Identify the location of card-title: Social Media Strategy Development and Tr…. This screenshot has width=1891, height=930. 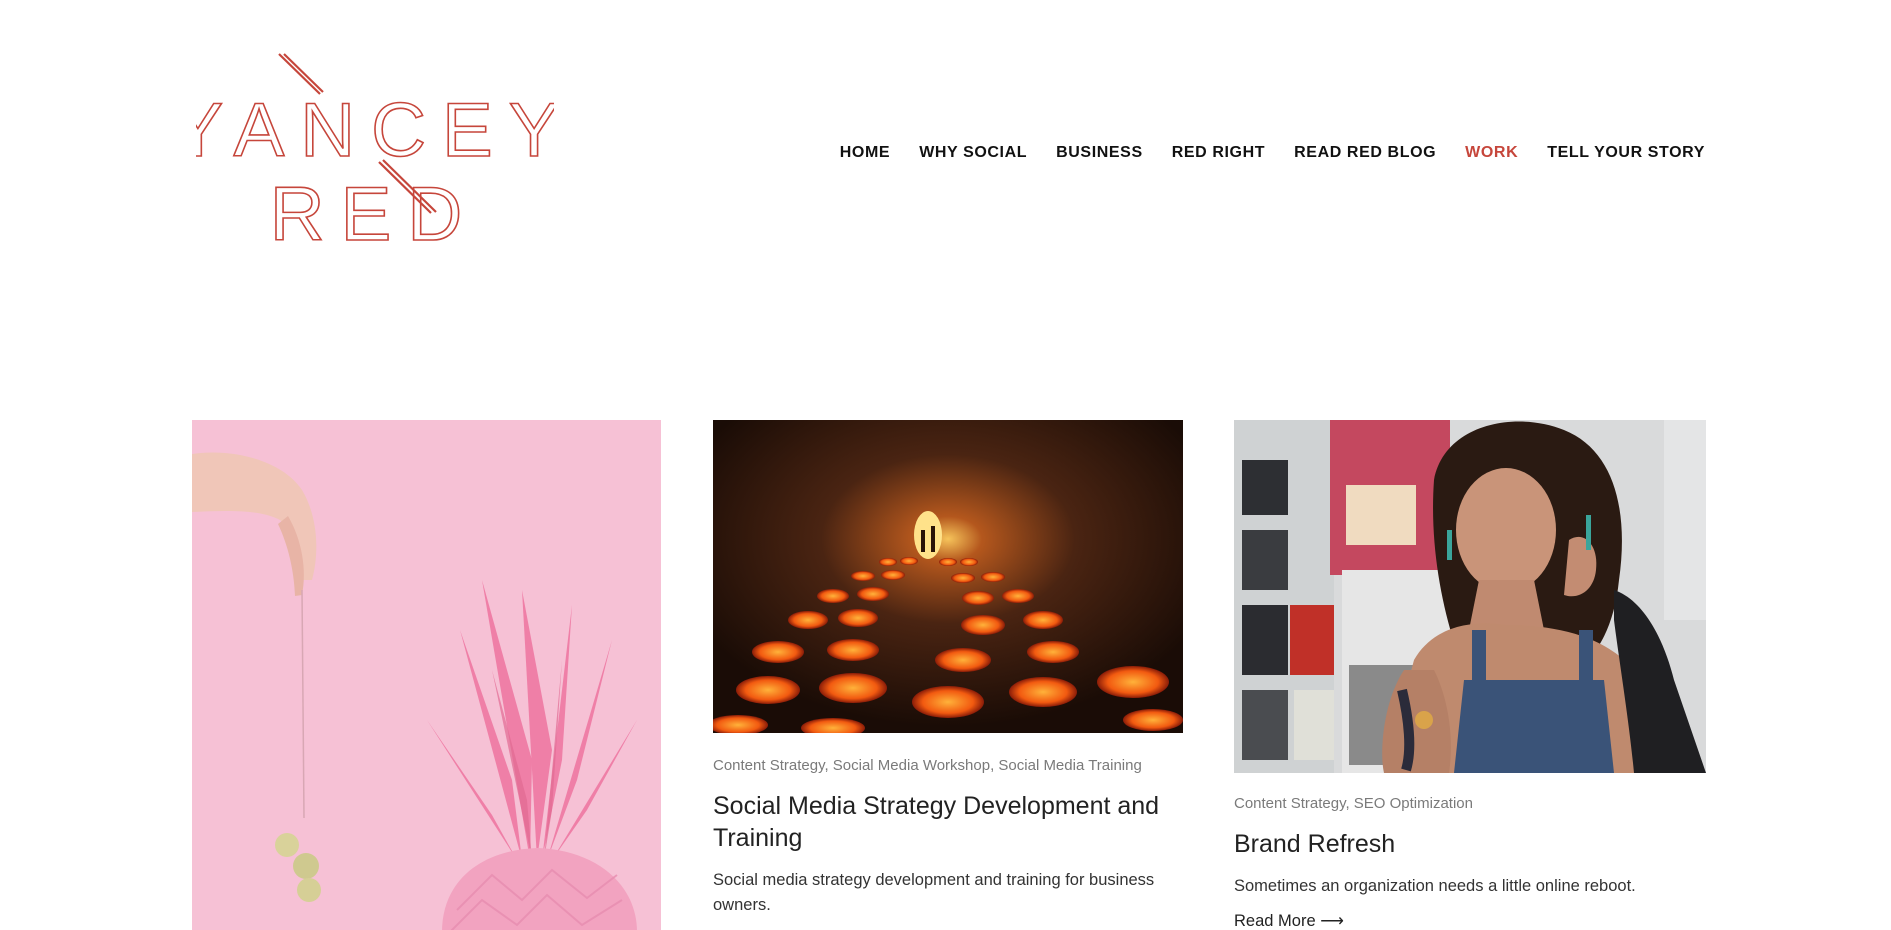
(948, 822).